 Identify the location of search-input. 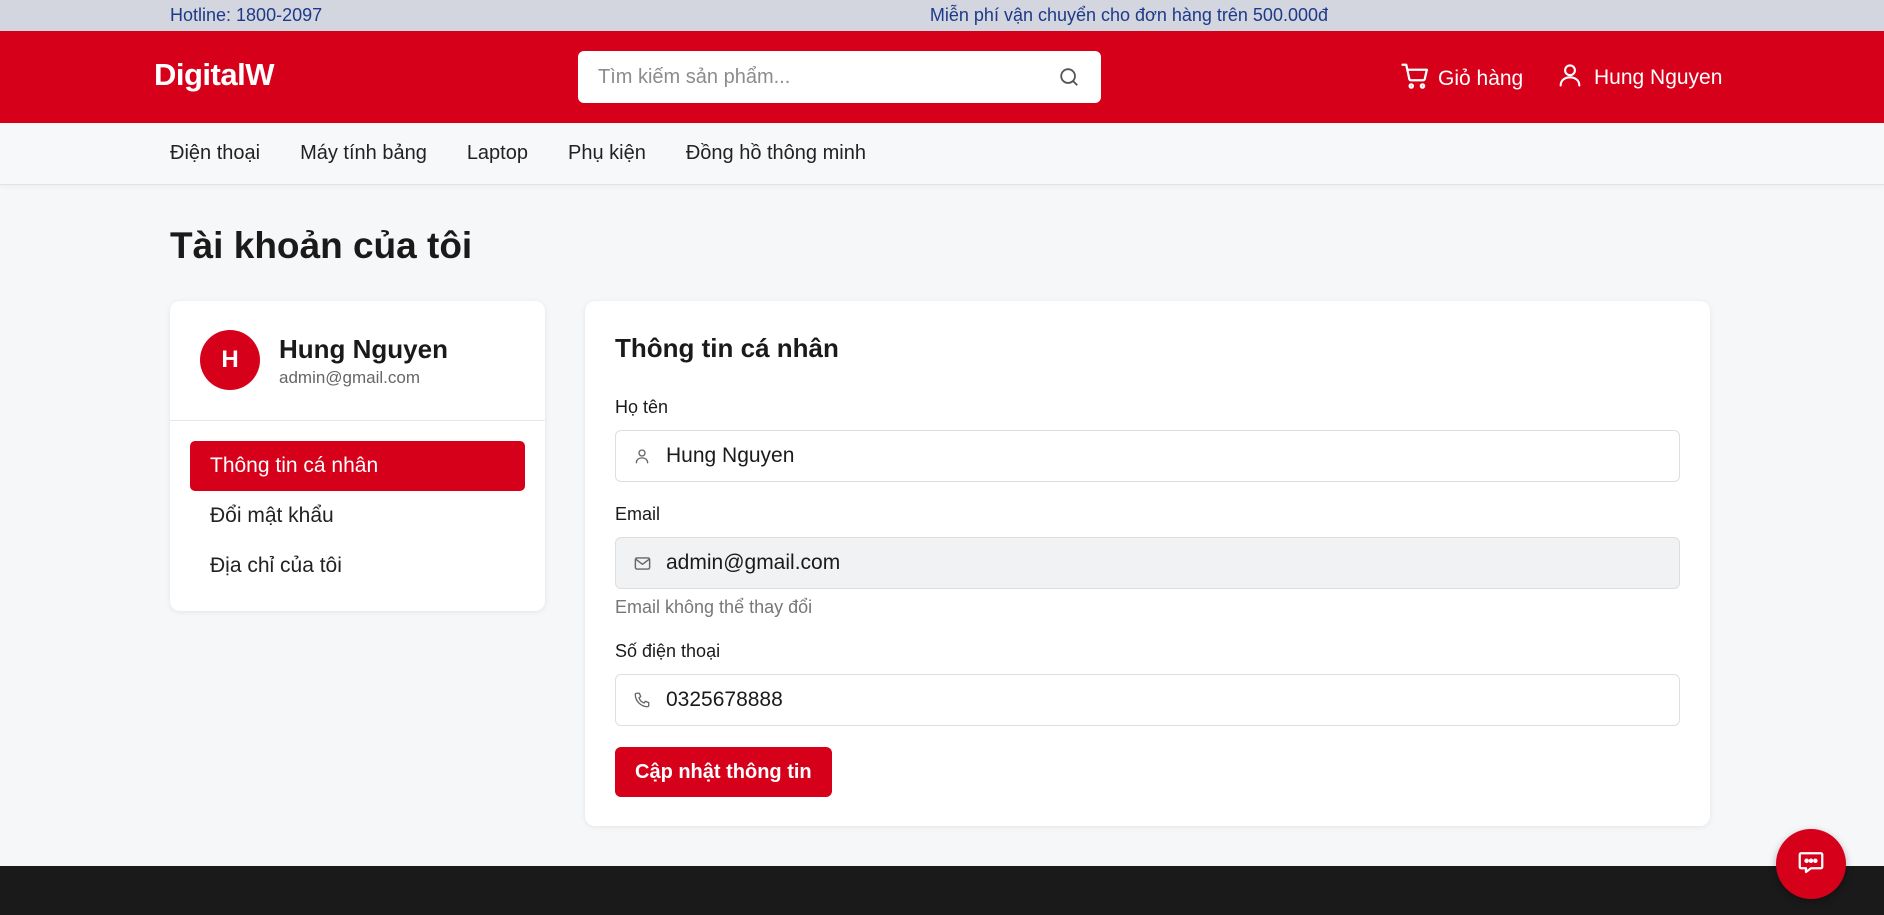
(827, 77).